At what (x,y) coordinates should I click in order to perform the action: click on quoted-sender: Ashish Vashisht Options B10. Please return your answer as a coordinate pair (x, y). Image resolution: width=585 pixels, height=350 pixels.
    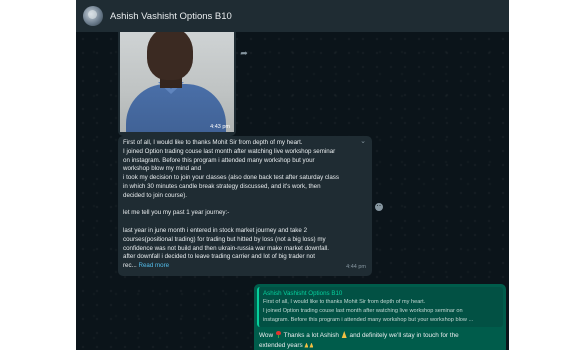
    Looking at the image, I should click on (303, 293).